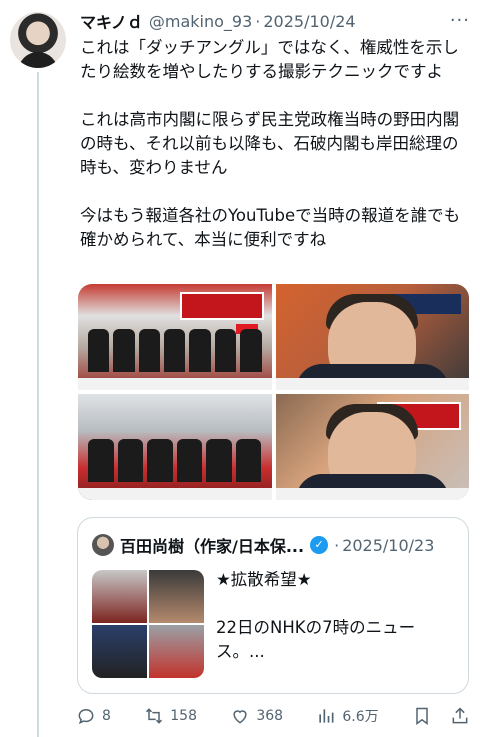  I want to click on verified-badge-icon: ✓, so click(319, 545).